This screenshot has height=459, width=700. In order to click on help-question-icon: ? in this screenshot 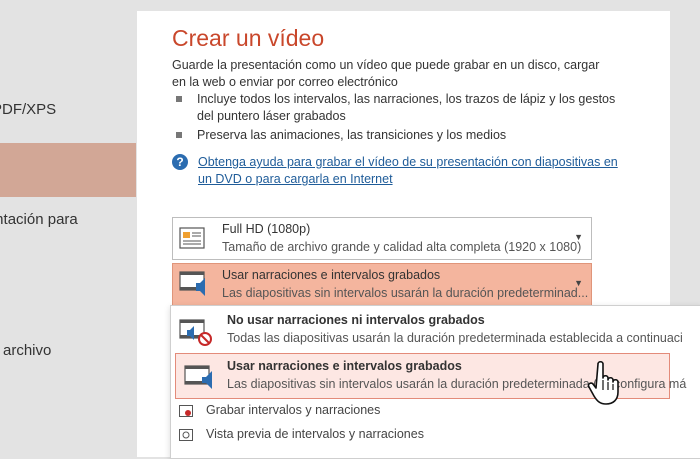, I will do `click(180, 162)`.